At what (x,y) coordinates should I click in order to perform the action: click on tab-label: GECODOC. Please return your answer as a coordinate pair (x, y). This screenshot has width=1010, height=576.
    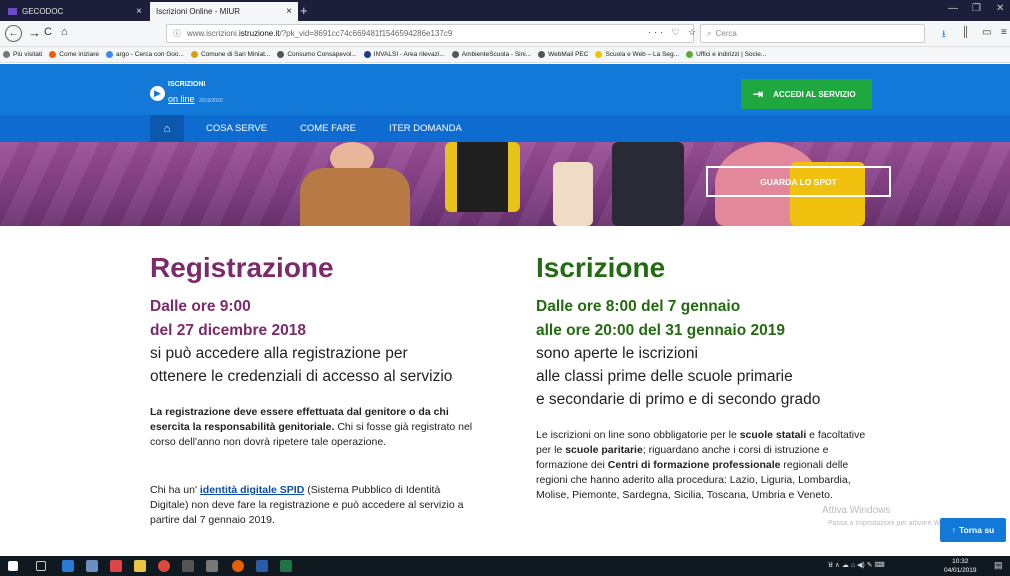
    Looking at the image, I should click on (43, 11).